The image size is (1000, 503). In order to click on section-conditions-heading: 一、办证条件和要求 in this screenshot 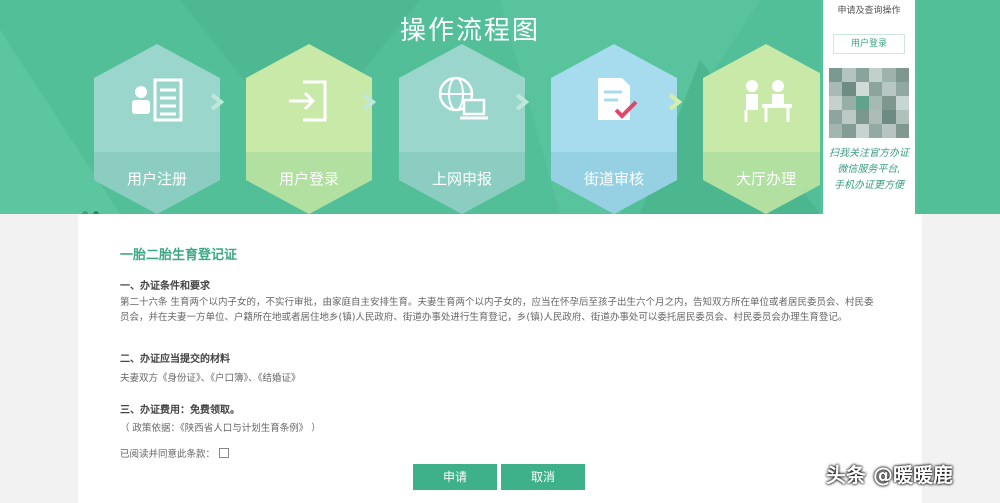, I will do `click(165, 286)`.